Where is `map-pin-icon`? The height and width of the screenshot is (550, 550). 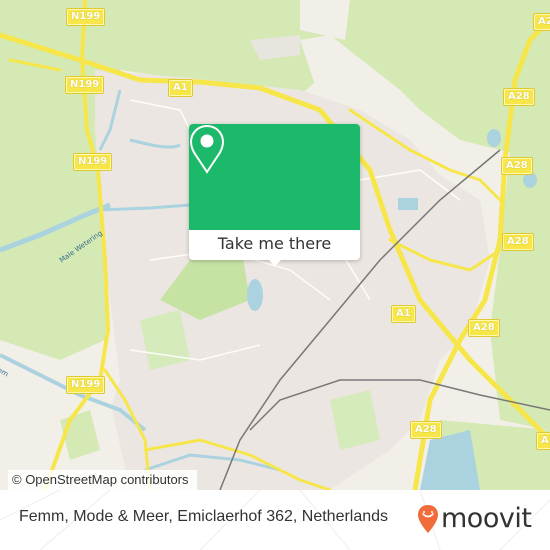
map-pin-icon is located at coordinates (207, 149).